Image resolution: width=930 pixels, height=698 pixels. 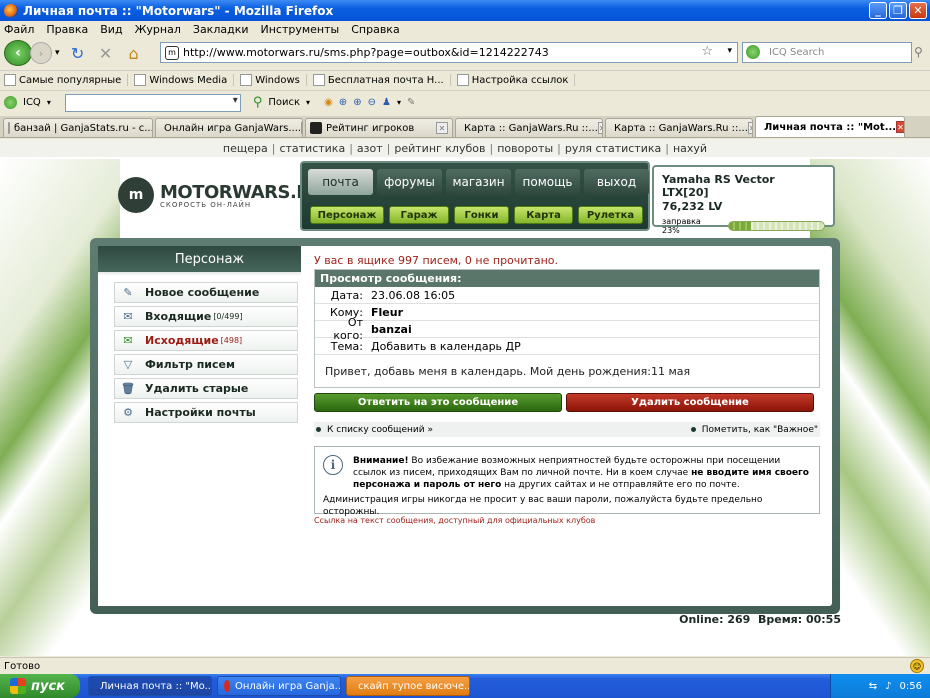 What do you see at coordinates (754, 430) in the screenshot?
I see `mark-important-link: Пометить, как "Важное"` at bounding box center [754, 430].